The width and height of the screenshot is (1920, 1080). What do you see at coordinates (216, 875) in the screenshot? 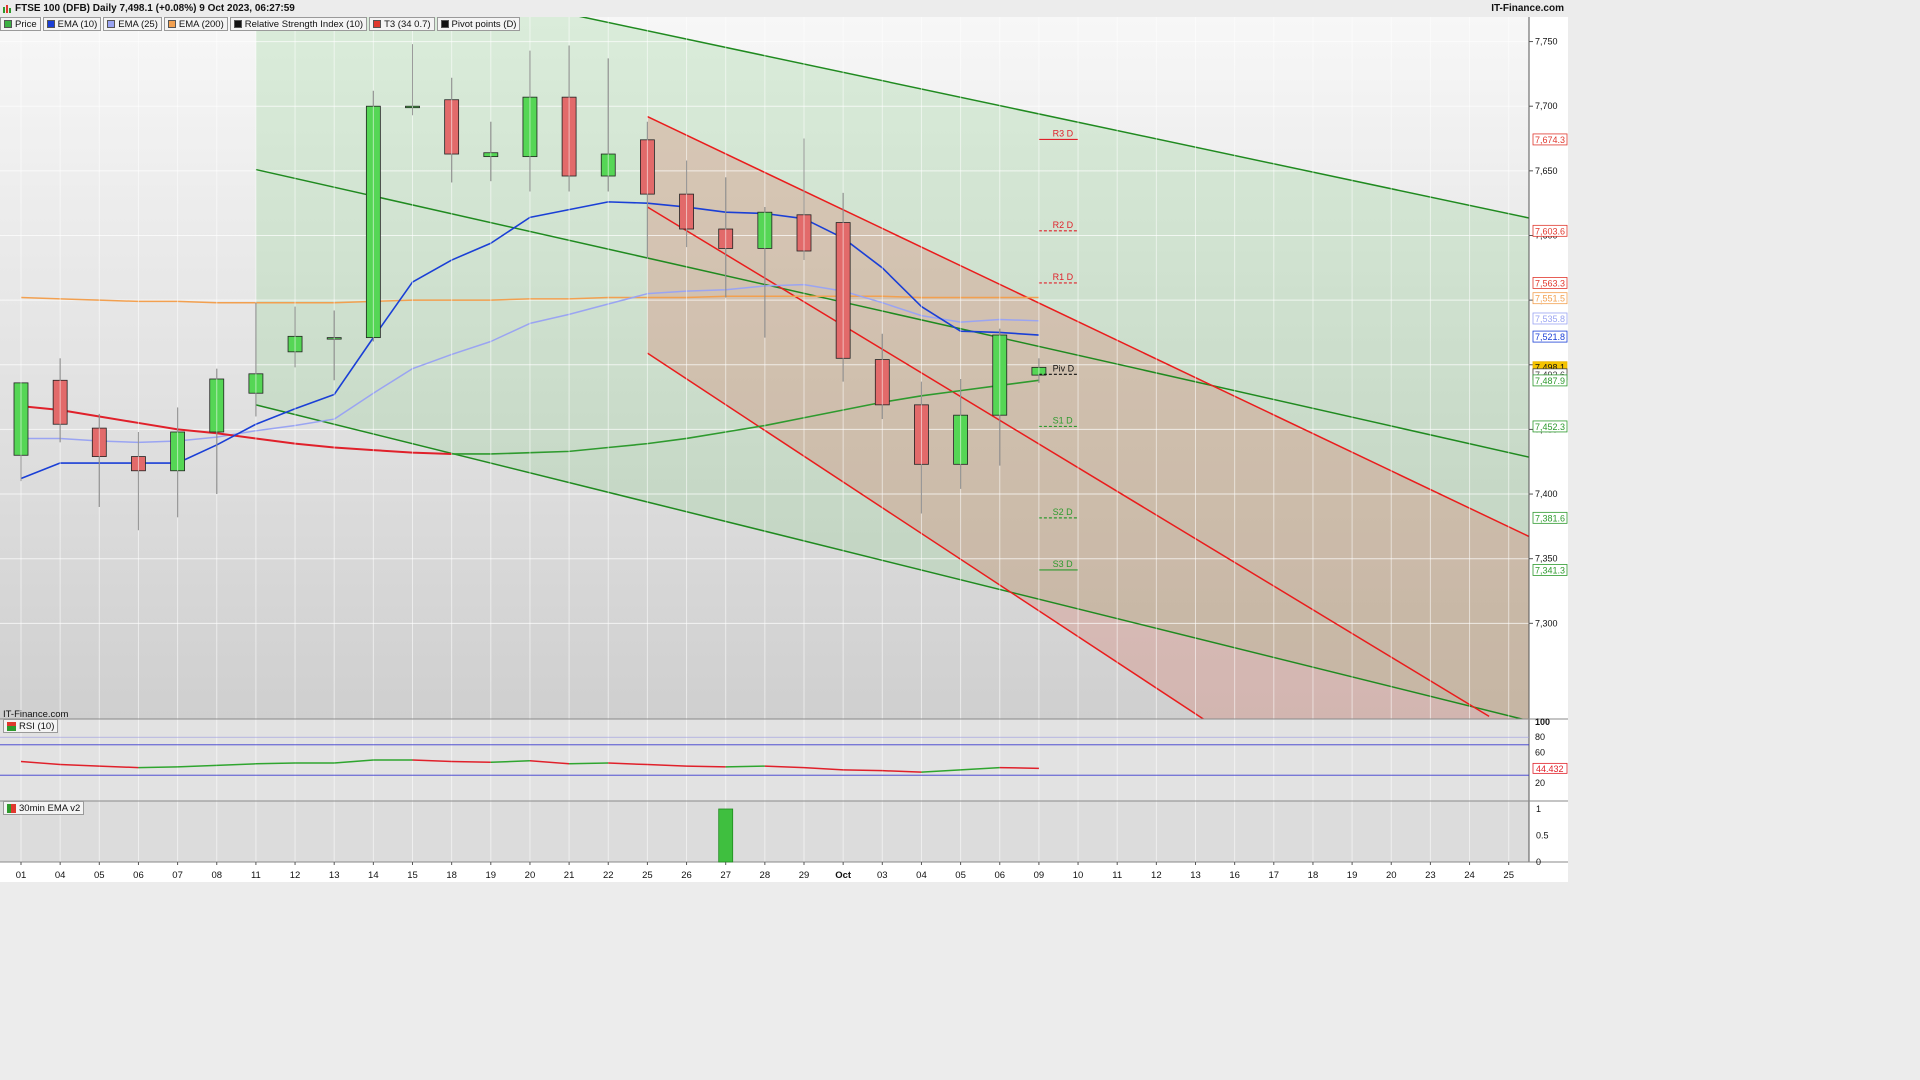
I see `time-axis-label: 08` at bounding box center [216, 875].